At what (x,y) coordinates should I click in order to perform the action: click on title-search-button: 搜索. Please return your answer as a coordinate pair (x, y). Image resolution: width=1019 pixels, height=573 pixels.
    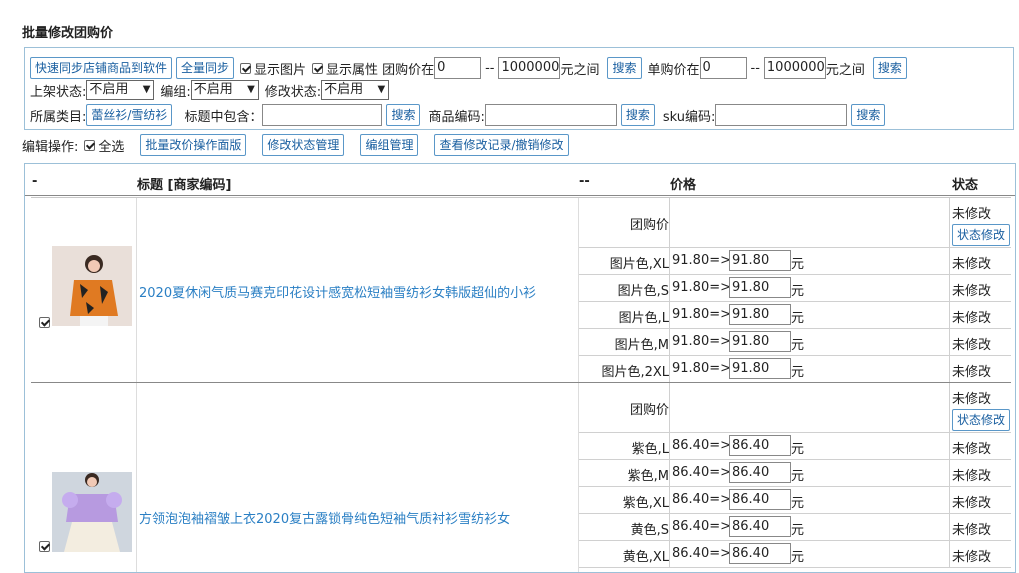
    Looking at the image, I should click on (403, 115).